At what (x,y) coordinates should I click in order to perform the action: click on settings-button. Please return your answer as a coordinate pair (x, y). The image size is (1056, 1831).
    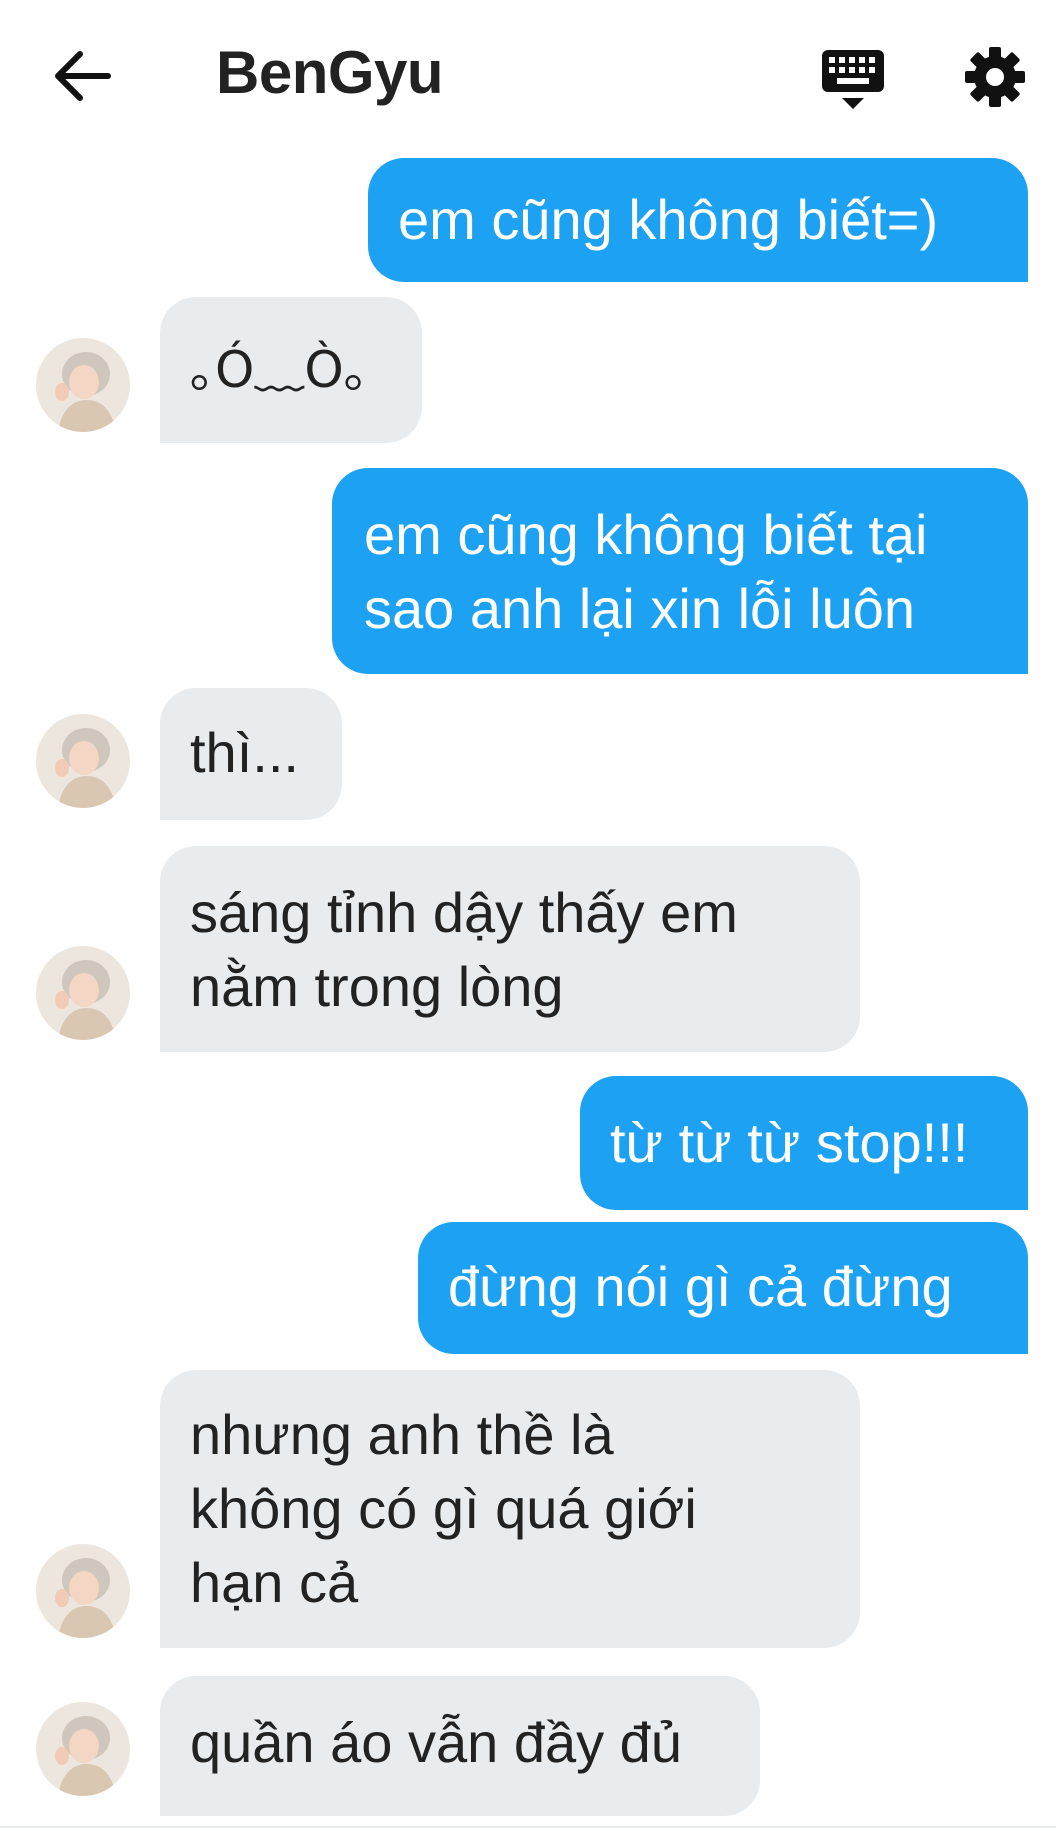
    Looking at the image, I should click on (995, 77).